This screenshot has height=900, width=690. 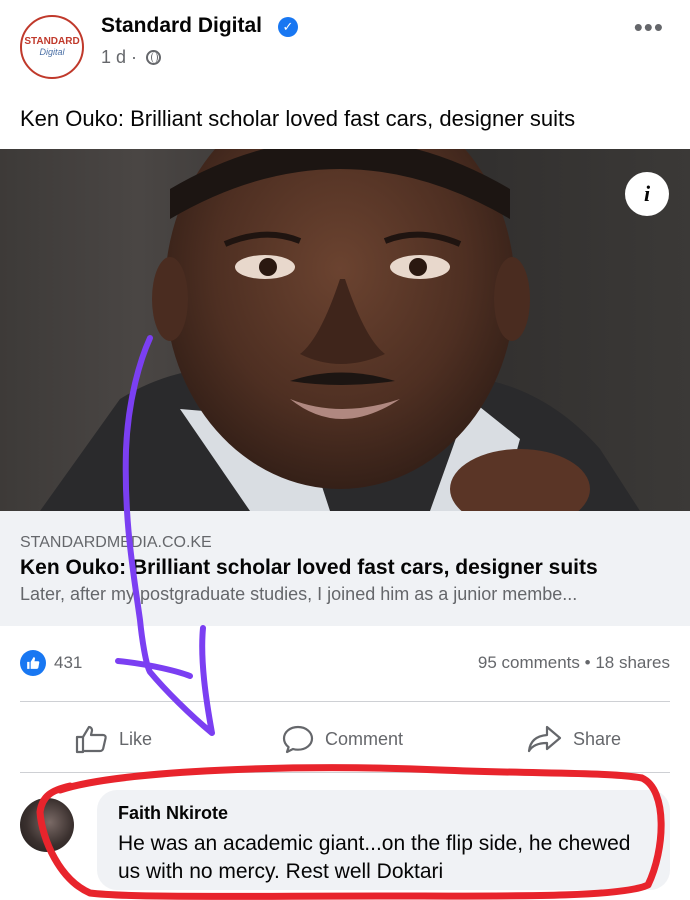 What do you see at coordinates (113, 57) in the screenshot?
I see `post-time: 1 d` at bounding box center [113, 57].